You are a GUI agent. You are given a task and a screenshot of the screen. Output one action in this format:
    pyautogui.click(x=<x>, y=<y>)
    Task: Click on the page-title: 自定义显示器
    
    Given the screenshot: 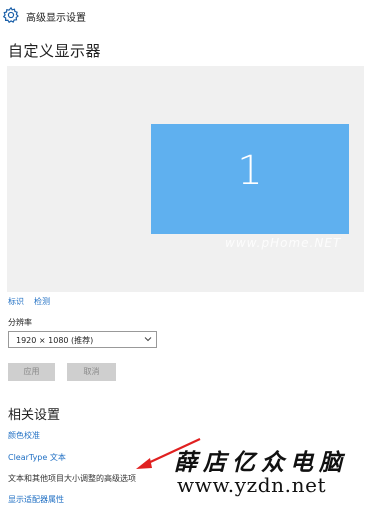 What is the action you would take?
    pyautogui.click(x=55, y=51)
    